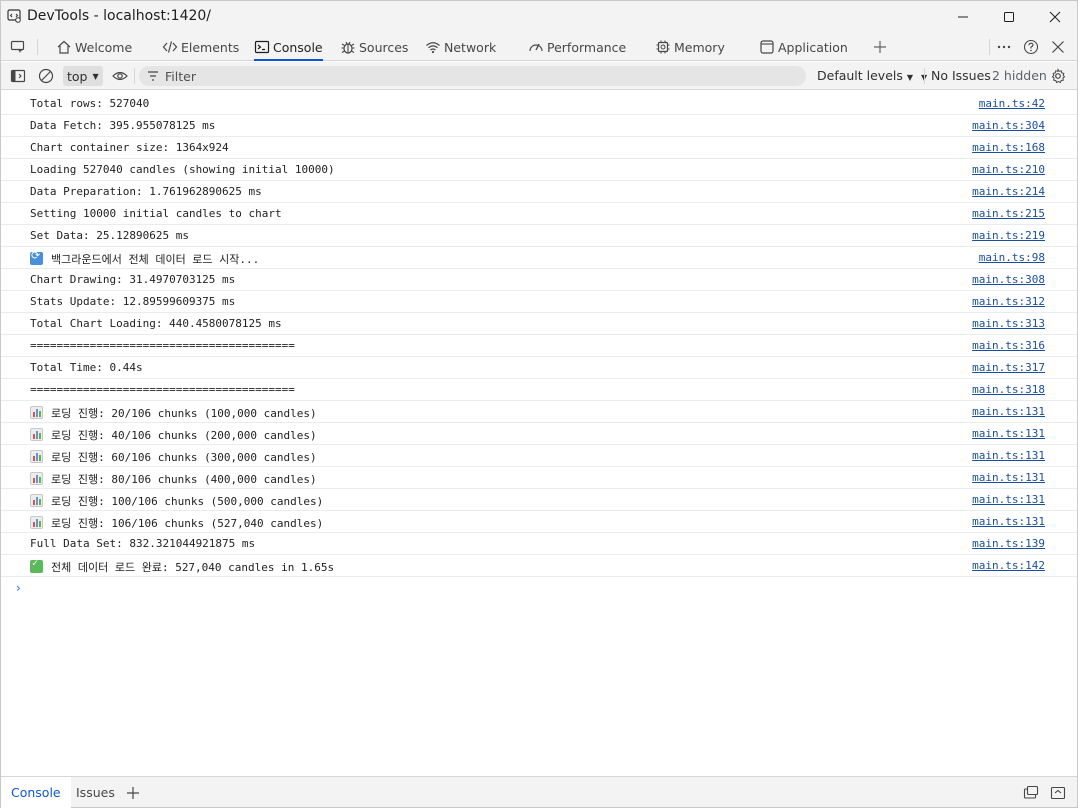  Describe the element at coordinates (129, 147) in the screenshot. I see `log-message: Chart container size: 1364x924` at that location.